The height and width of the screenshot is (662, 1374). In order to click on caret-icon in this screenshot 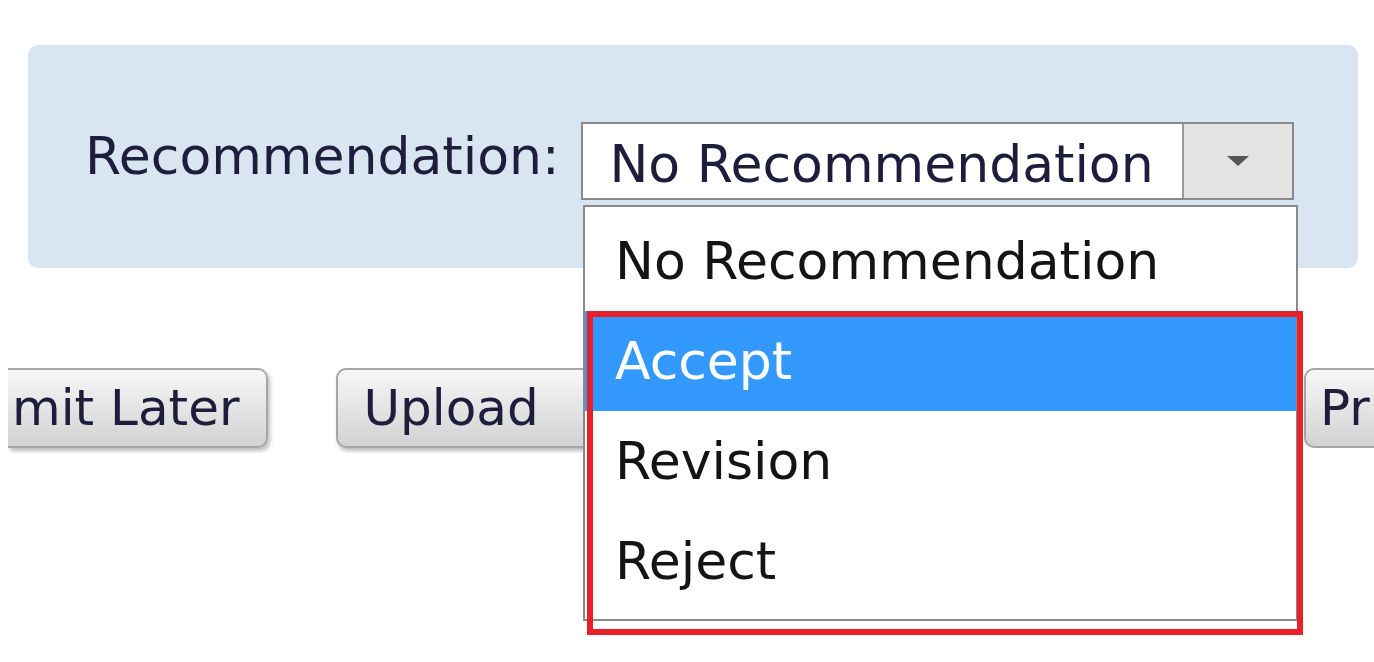, I will do `click(1237, 161)`.